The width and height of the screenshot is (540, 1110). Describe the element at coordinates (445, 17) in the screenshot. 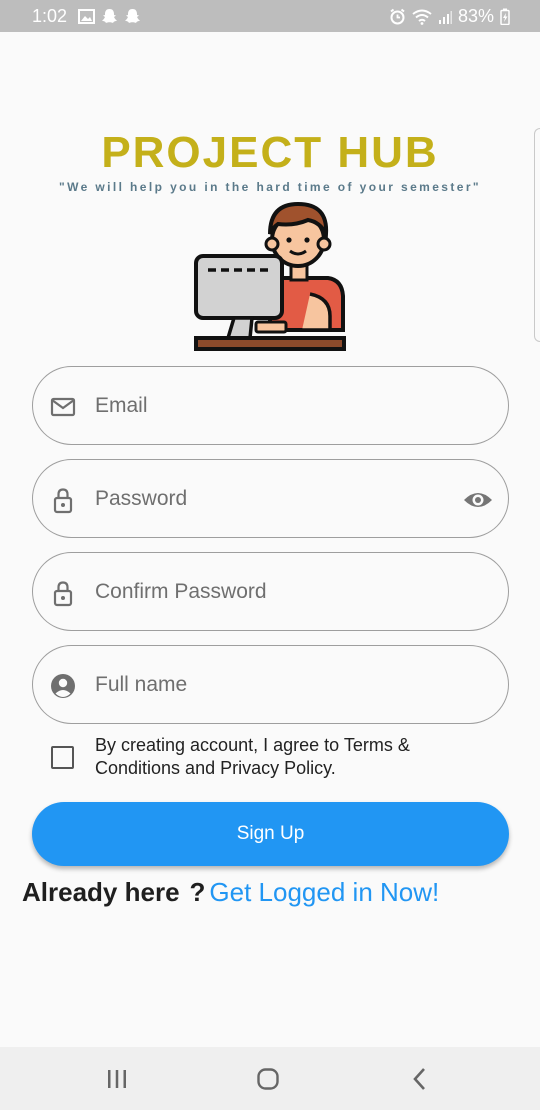

I see `signal-icon` at that location.